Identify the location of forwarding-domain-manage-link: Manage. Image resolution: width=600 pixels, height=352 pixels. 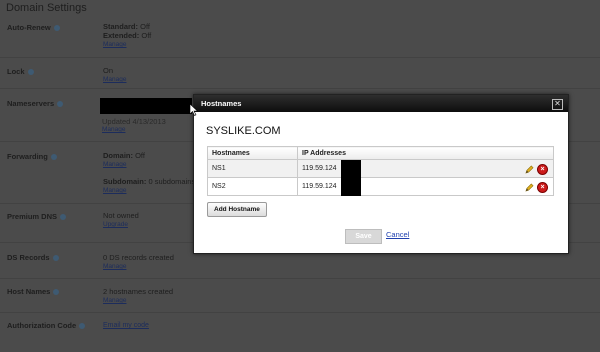
(124, 164).